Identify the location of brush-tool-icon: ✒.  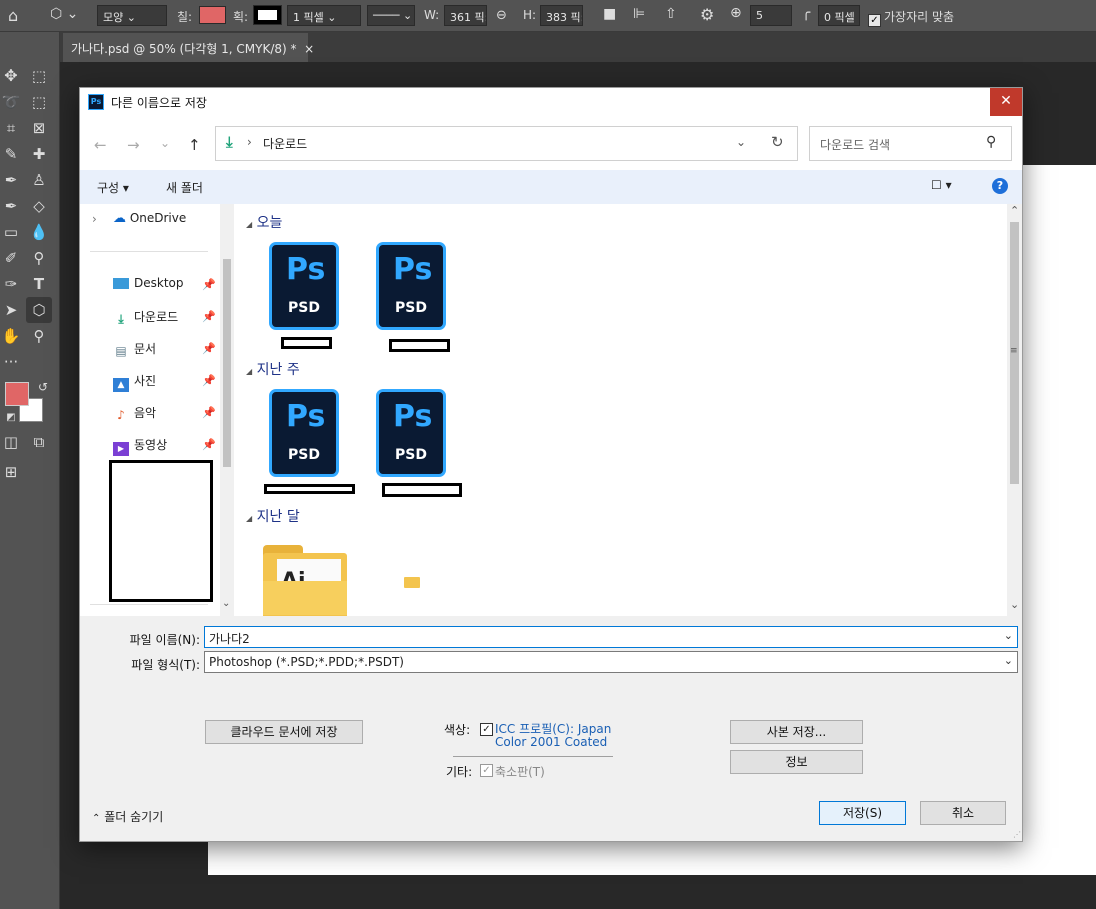
(11, 180).